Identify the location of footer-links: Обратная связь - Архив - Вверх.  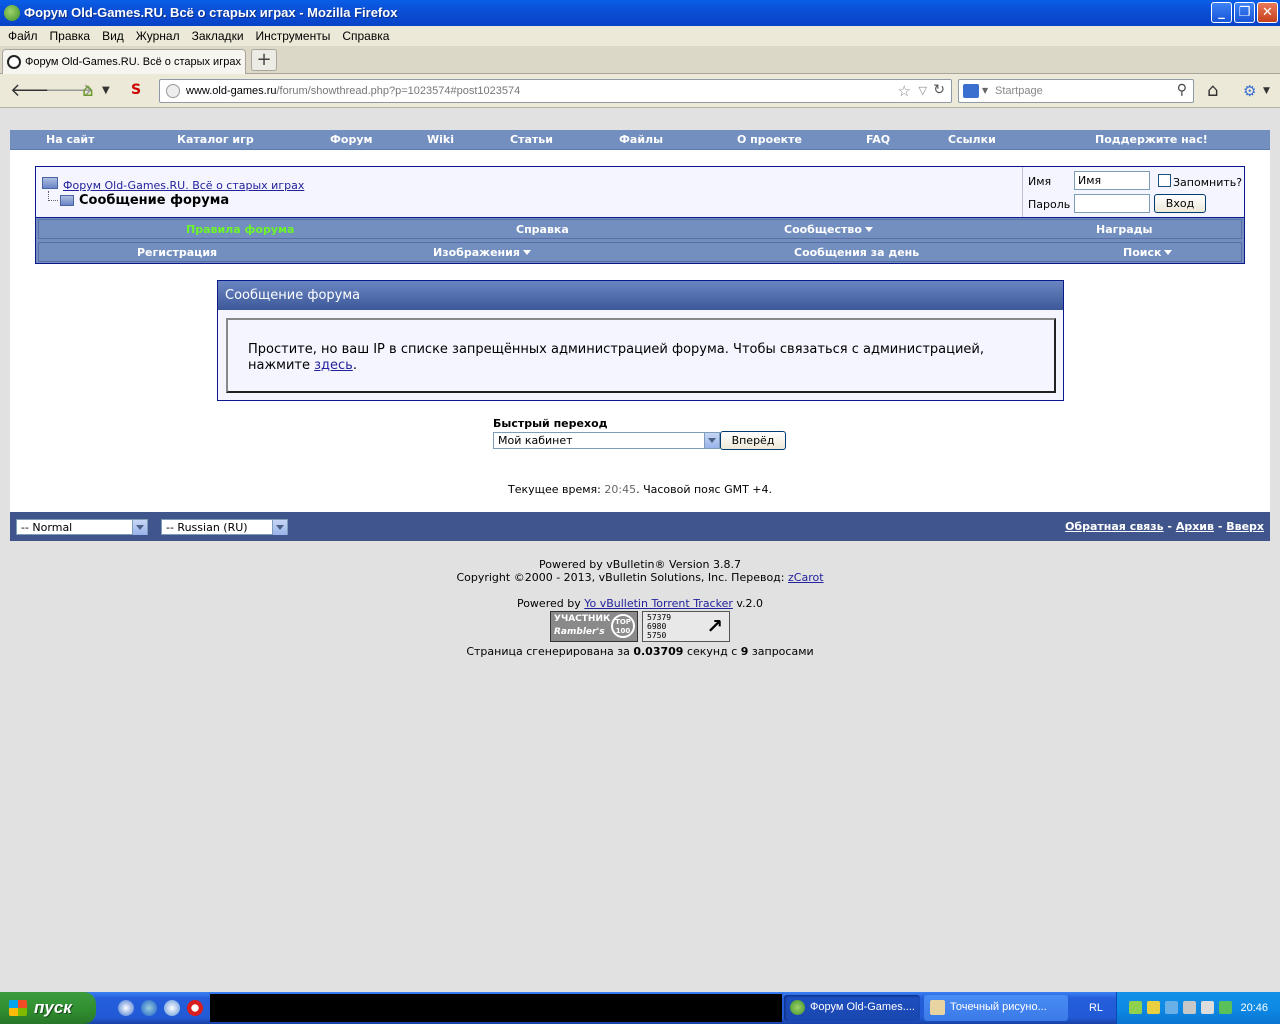
(1164, 526).